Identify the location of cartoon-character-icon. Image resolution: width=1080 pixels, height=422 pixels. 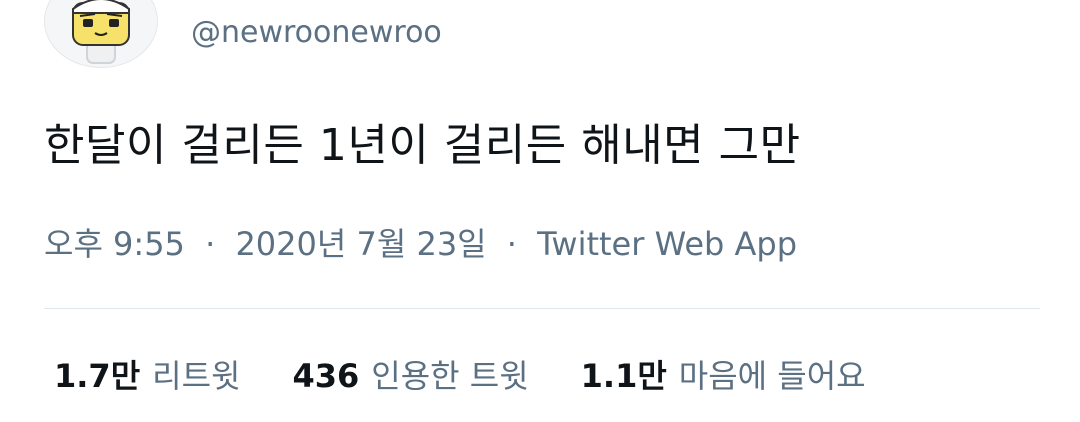
(101, 33).